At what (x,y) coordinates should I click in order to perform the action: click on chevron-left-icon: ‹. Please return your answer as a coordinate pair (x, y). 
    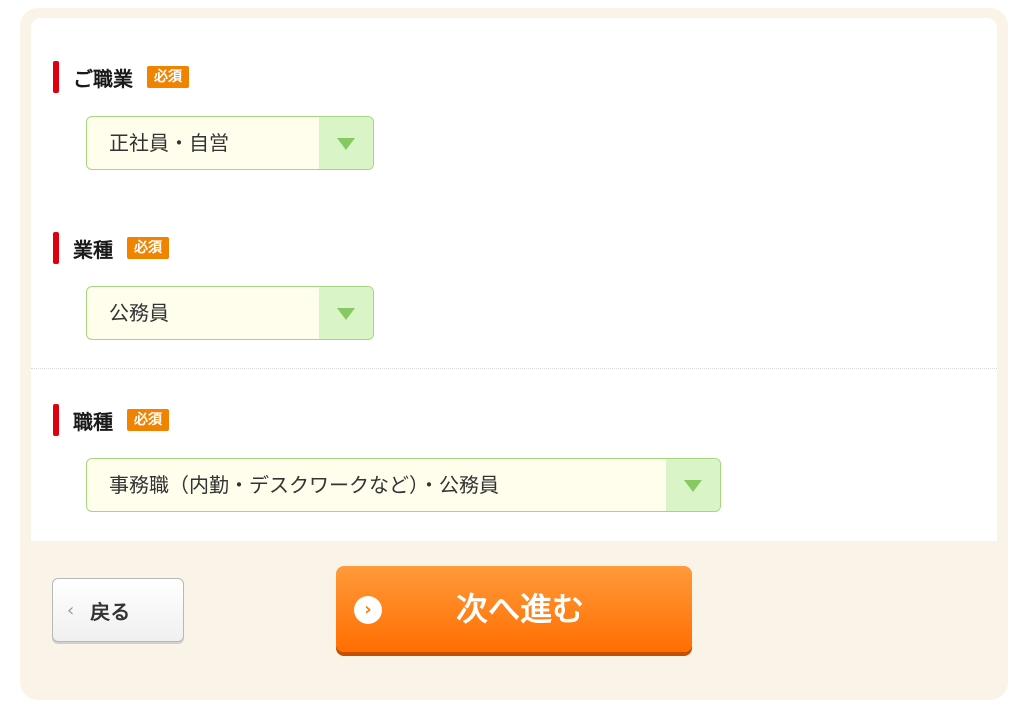
    Looking at the image, I should click on (71, 610).